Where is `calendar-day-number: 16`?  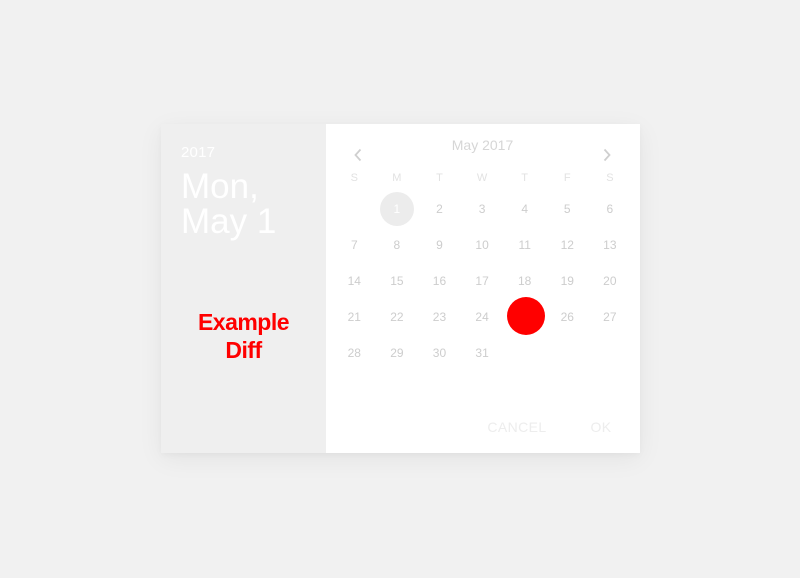 calendar-day-number: 16 is located at coordinates (439, 281).